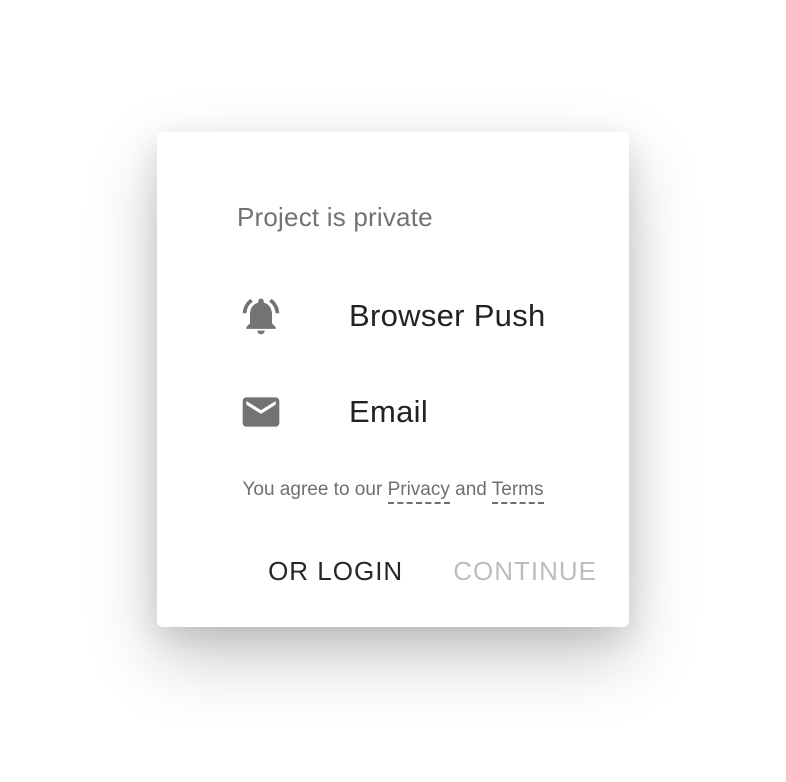 This screenshot has width=786, height=782. What do you see at coordinates (261, 412) in the screenshot?
I see `mail-icon` at bounding box center [261, 412].